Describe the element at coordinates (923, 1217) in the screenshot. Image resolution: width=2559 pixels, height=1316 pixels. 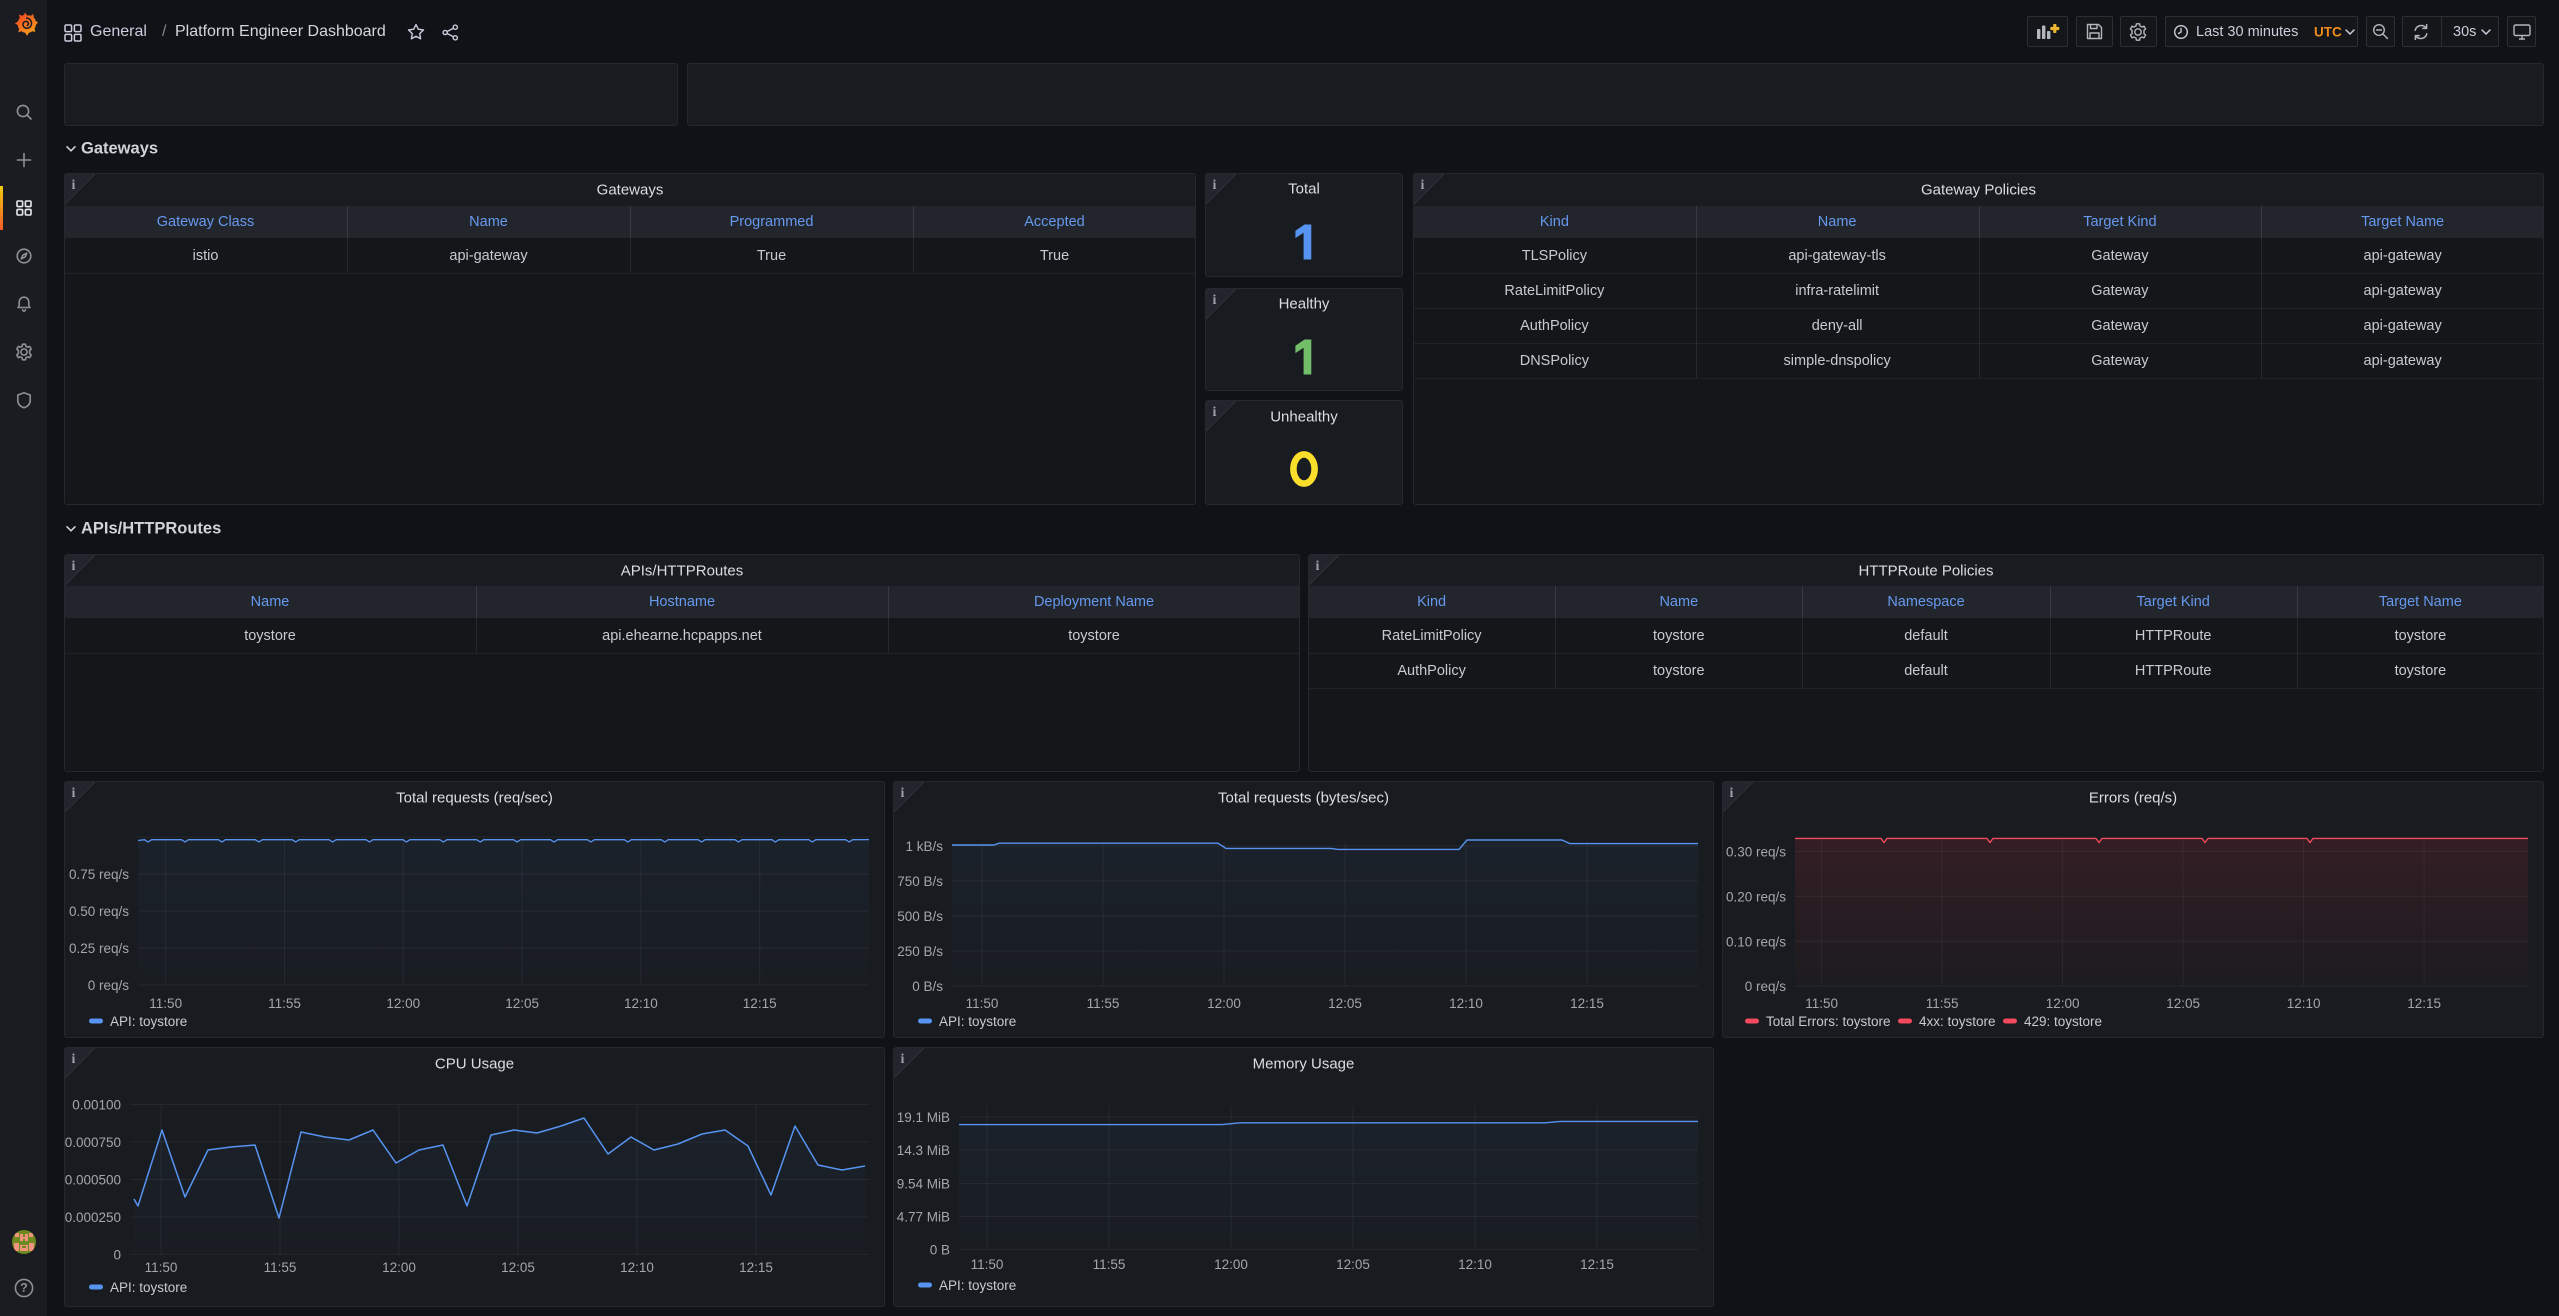
I see `svg-text: 4.77 MiB` at that location.